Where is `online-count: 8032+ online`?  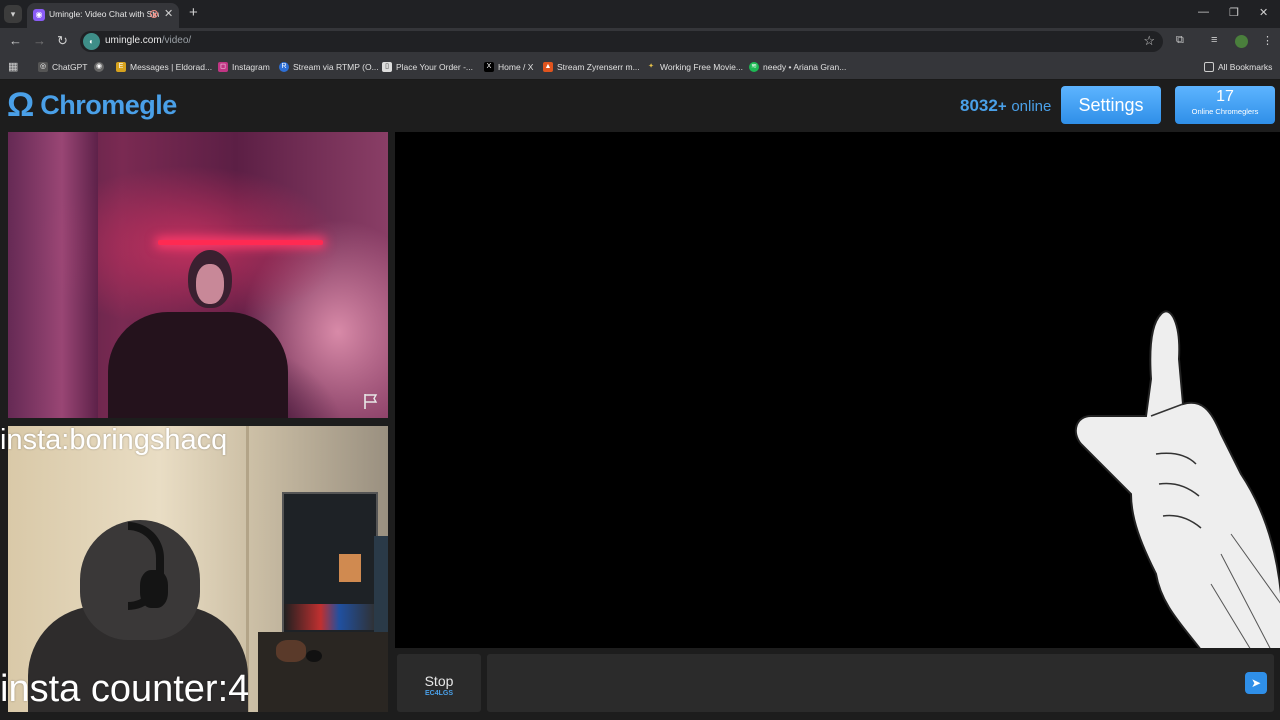
online-count: 8032+ online is located at coordinates (1006, 105).